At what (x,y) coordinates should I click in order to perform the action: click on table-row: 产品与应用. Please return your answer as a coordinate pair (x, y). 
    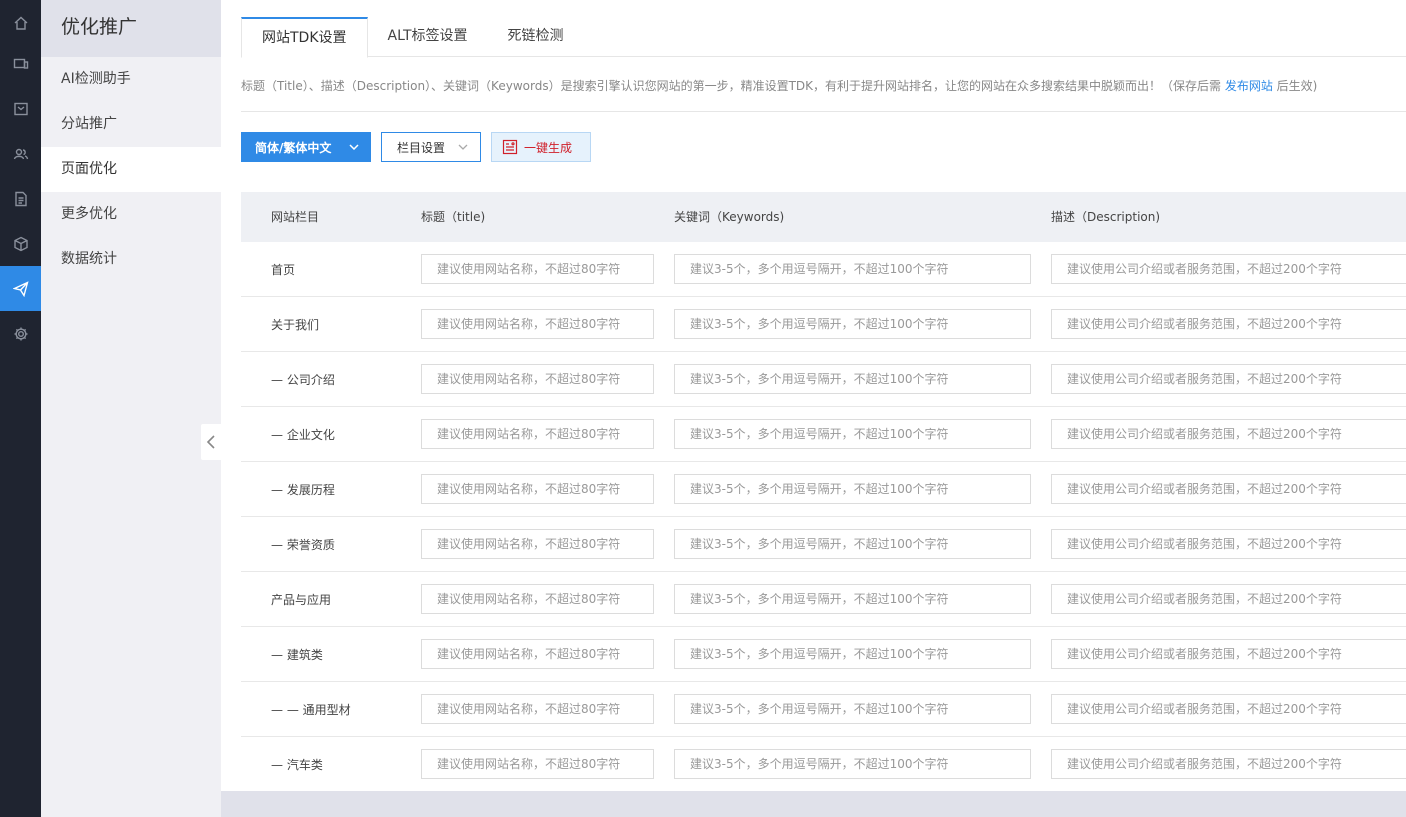
    Looking at the image, I should click on (823, 599).